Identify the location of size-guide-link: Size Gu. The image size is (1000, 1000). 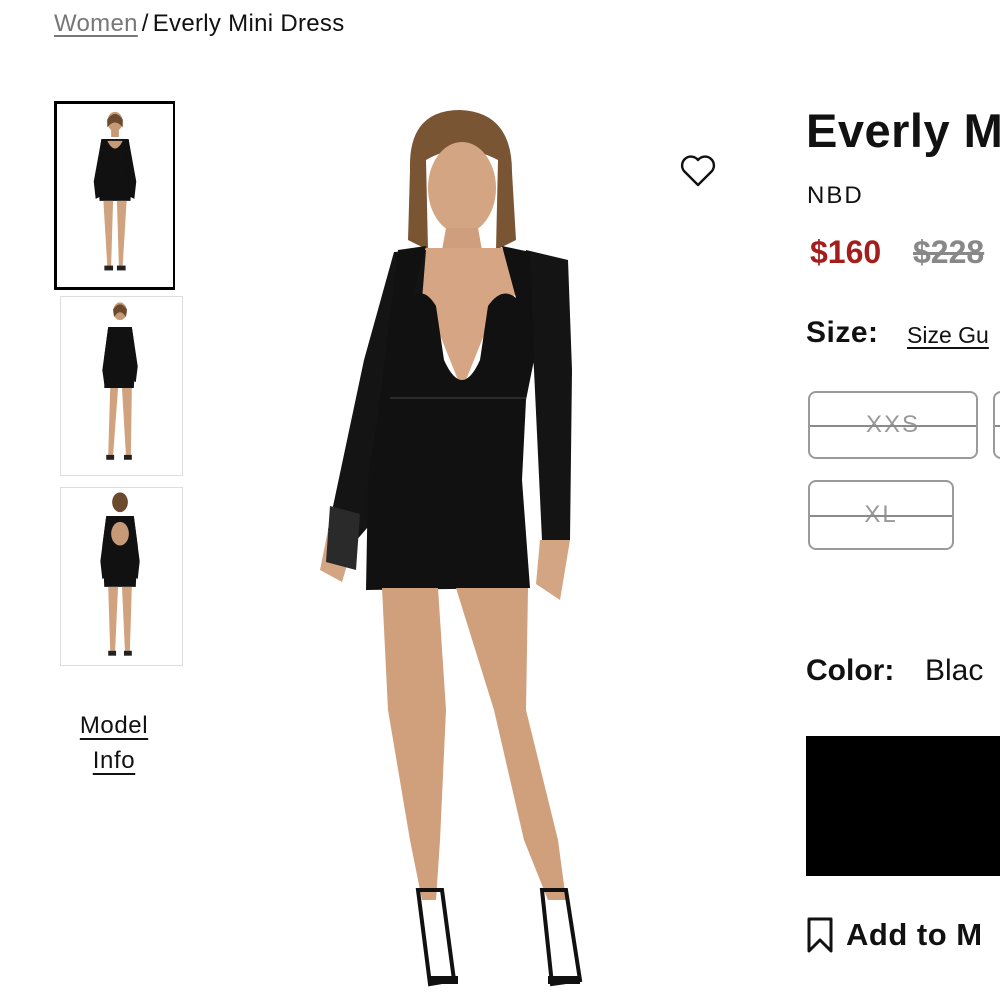
(948, 335).